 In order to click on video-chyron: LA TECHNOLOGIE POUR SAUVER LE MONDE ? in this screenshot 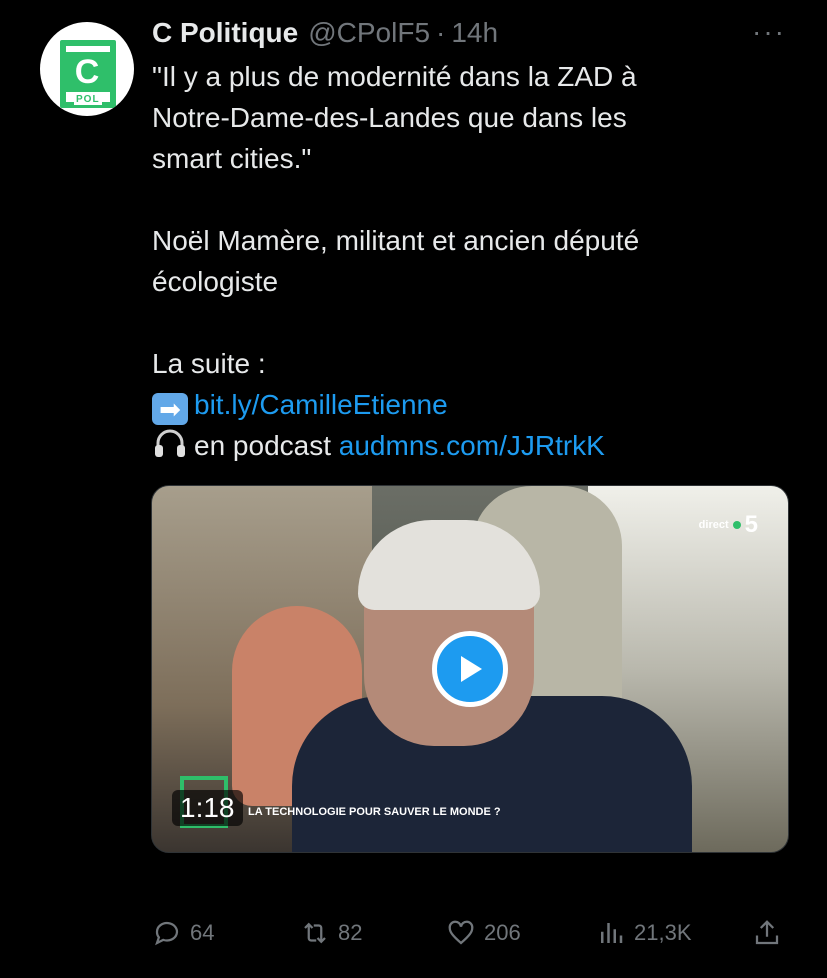, I will do `click(374, 812)`.